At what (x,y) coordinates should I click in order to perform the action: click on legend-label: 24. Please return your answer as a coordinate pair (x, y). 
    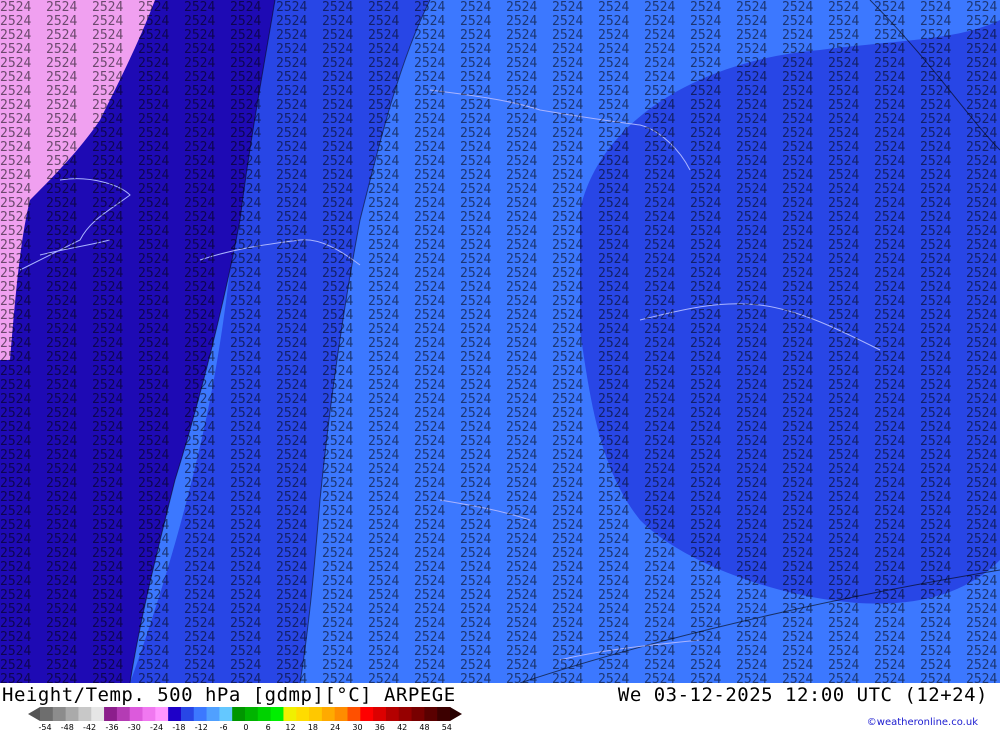
    Looking at the image, I should click on (335, 727).